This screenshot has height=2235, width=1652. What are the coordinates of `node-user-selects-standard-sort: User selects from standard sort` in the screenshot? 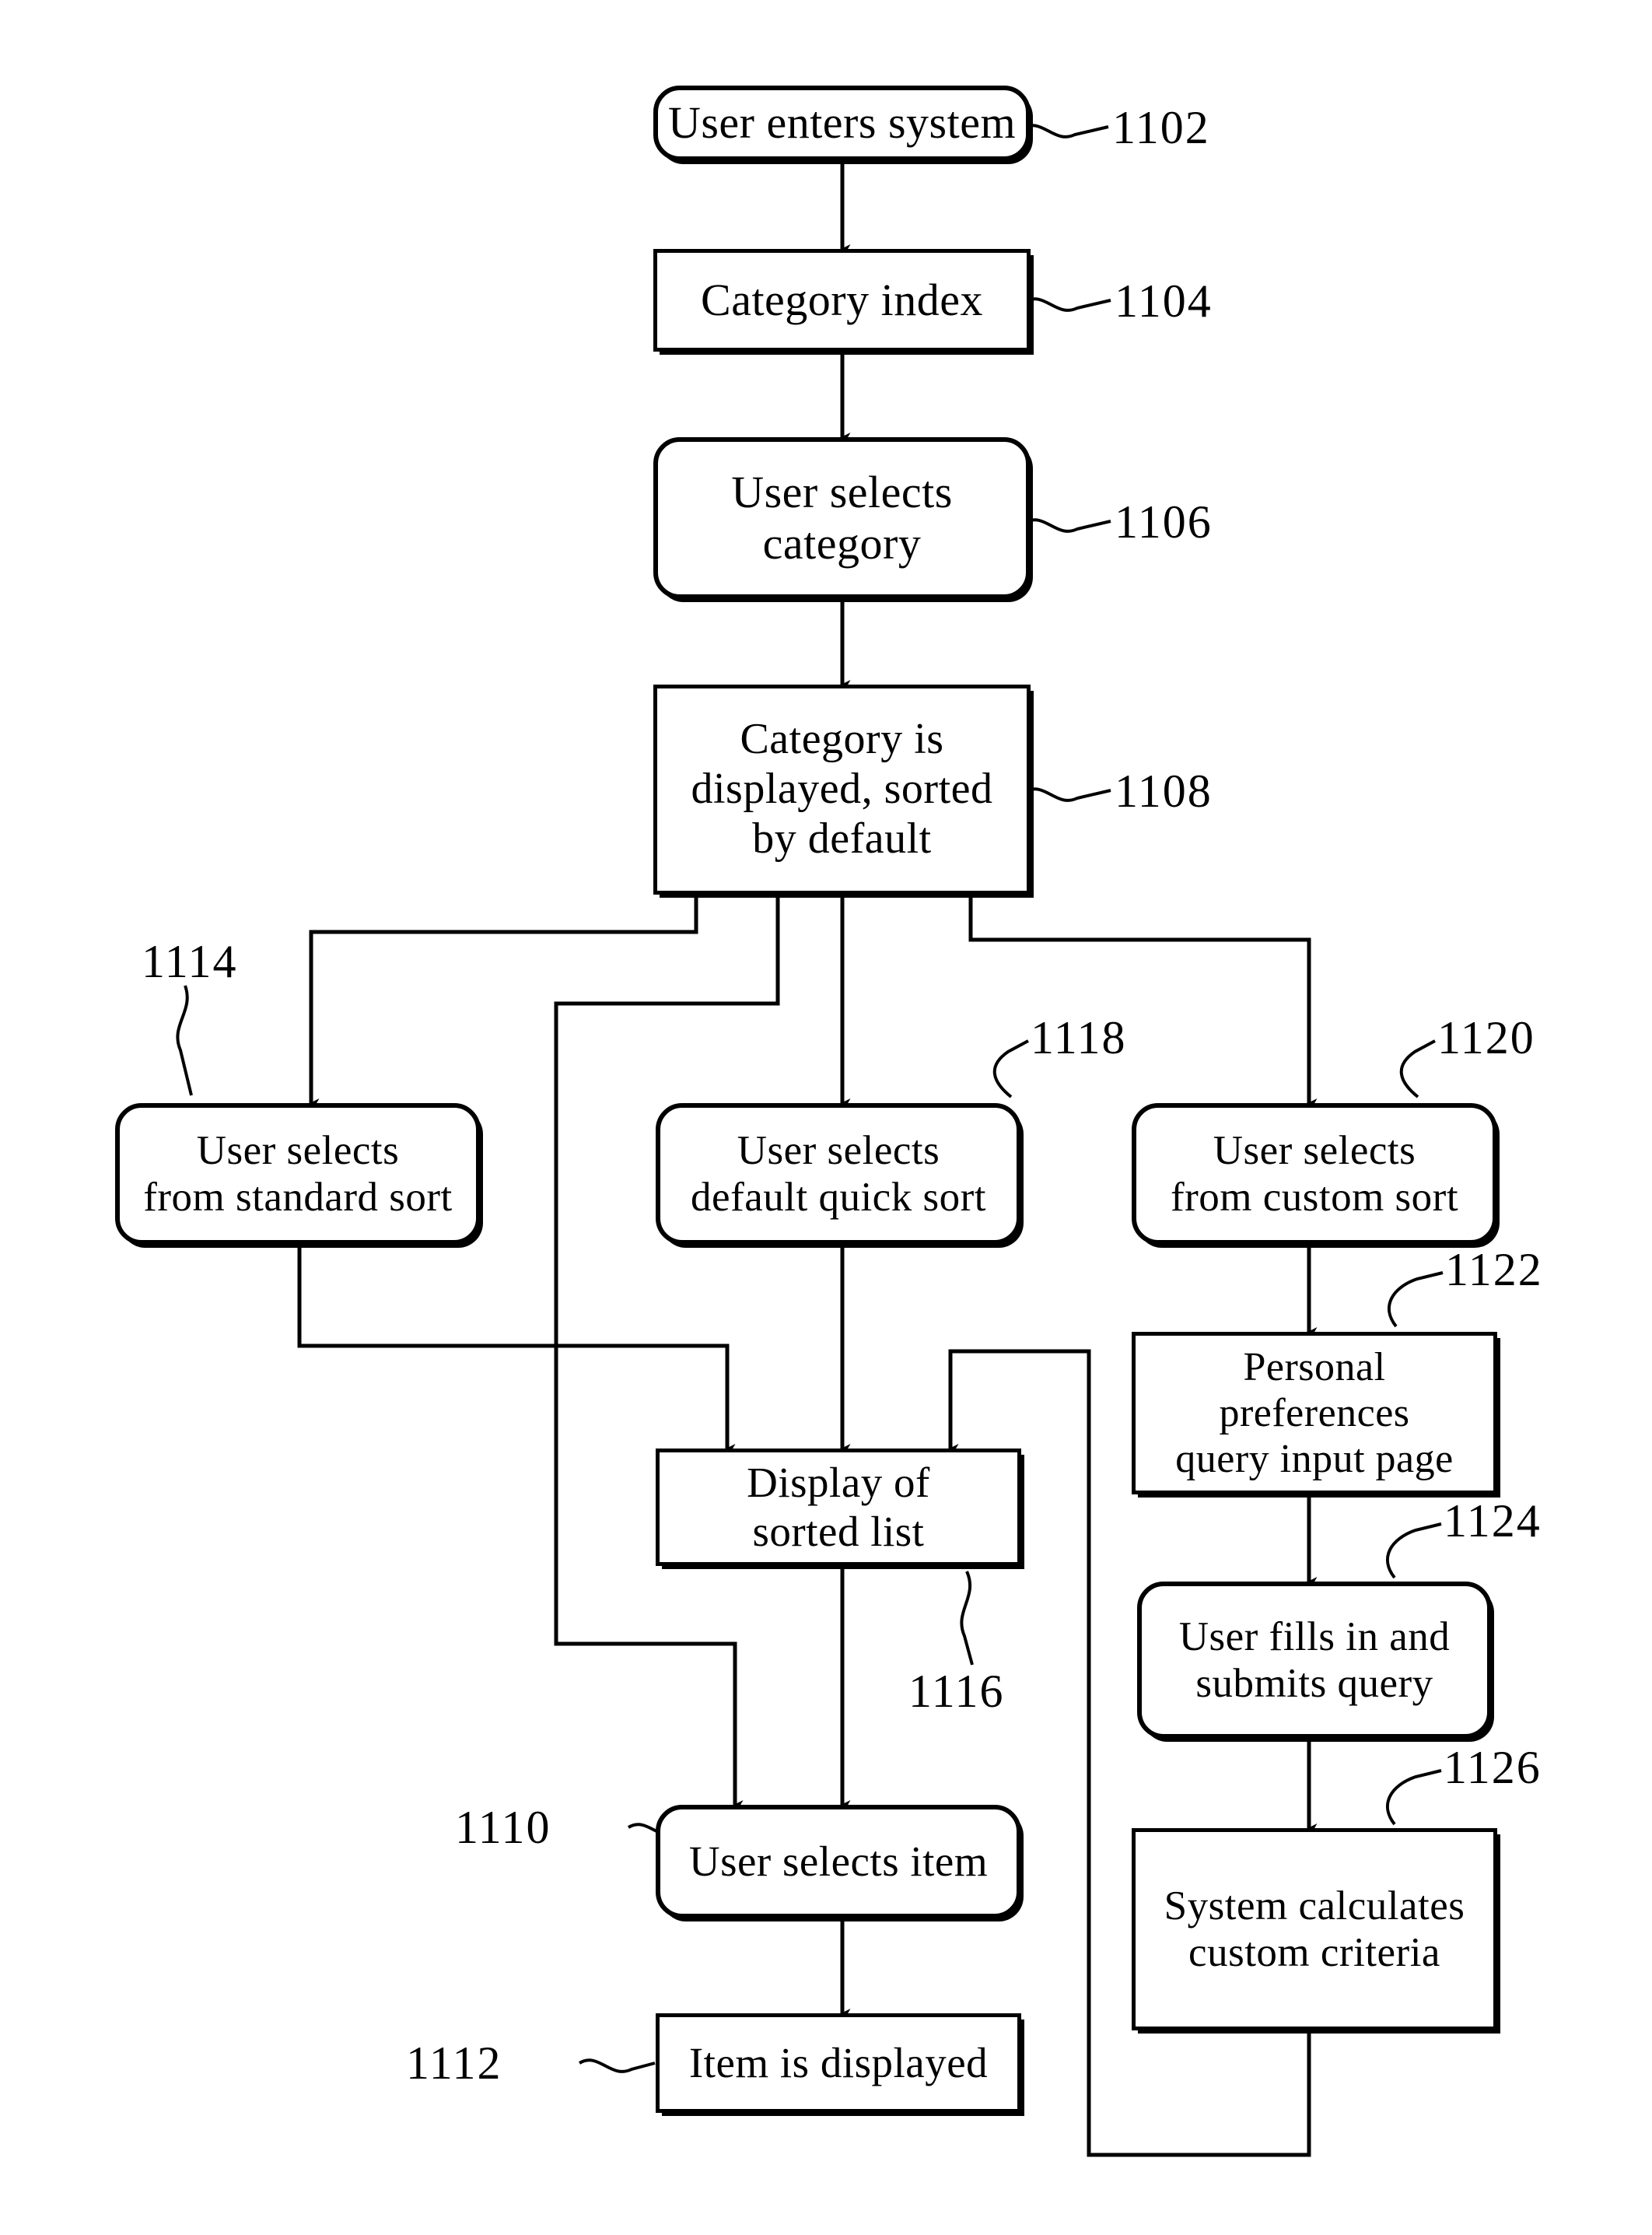 It's located at (298, 1174).